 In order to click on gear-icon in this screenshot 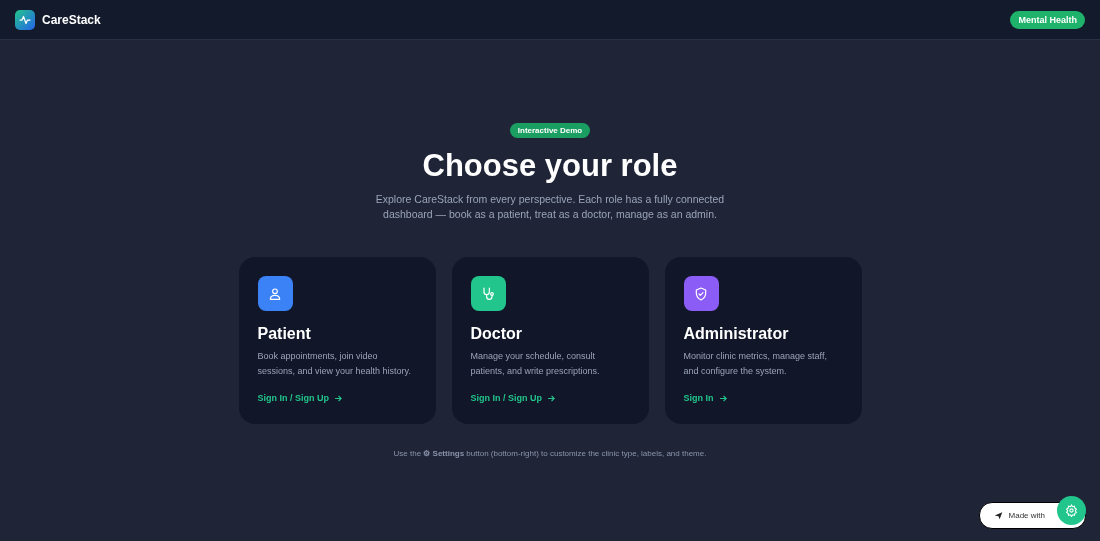, I will do `click(1071, 510)`.